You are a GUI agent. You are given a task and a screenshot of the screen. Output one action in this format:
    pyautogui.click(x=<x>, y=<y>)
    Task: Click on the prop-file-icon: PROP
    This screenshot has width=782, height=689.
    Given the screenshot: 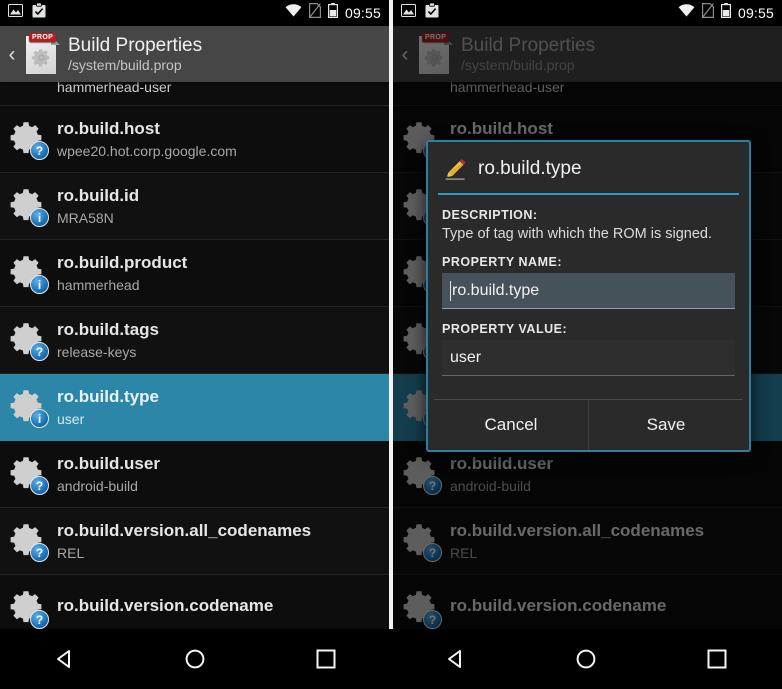 What is the action you would take?
    pyautogui.click(x=41, y=54)
    